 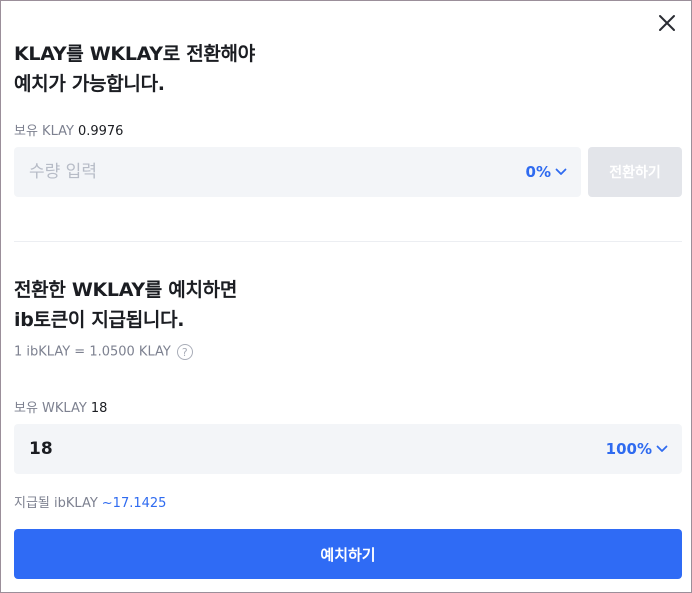 What do you see at coordinates (628, 449) in the screenshot?
I see `wklay-percent-value: 100%` at bounding box center [628, 449].